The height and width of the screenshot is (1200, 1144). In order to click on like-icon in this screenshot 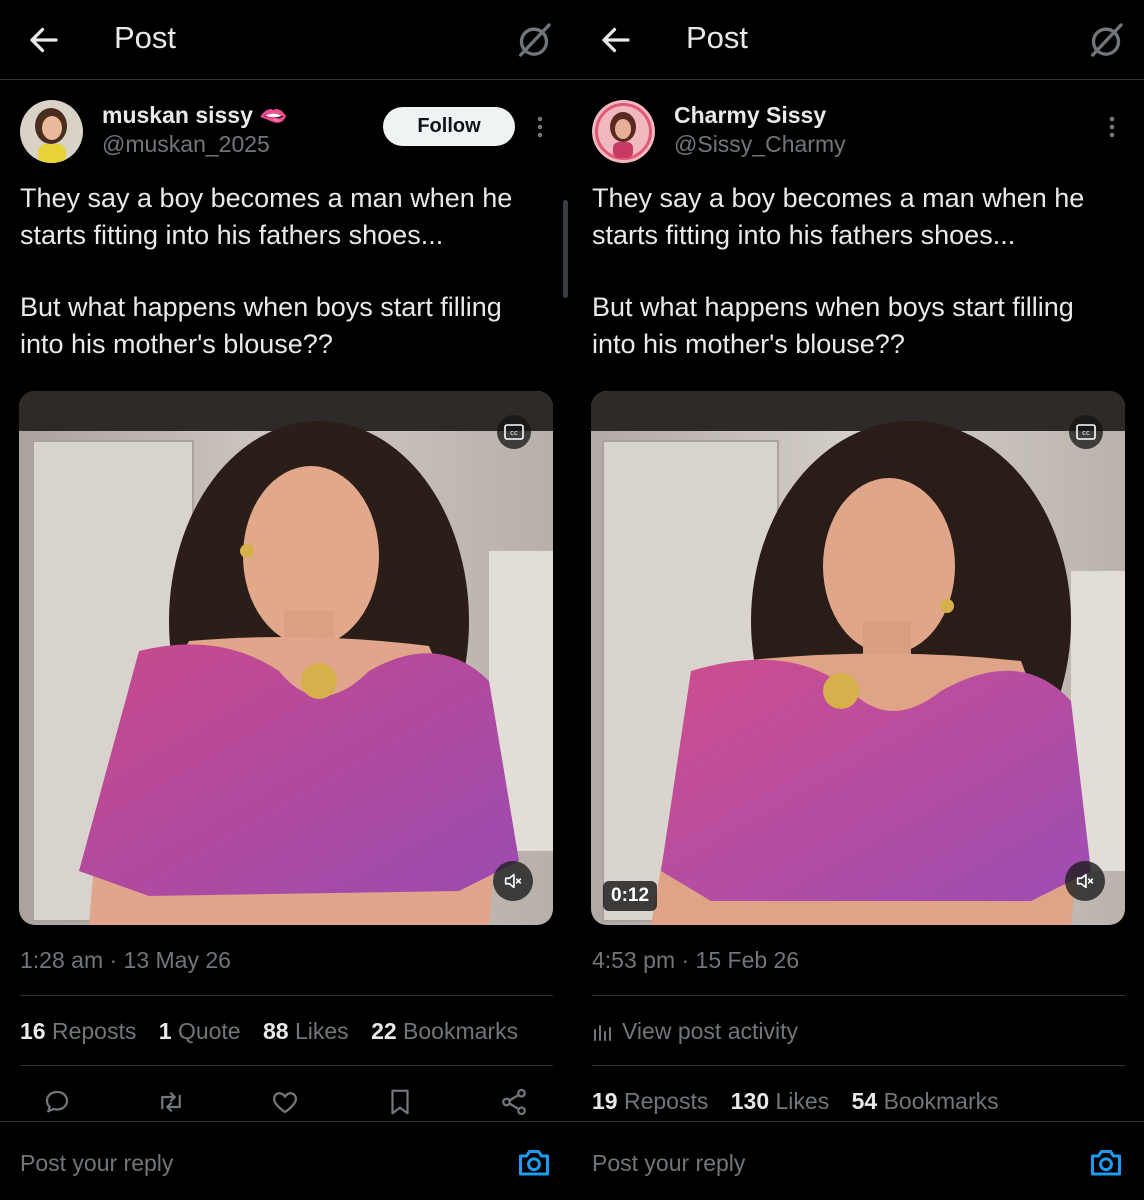, I will do `click(285, 1103)`.